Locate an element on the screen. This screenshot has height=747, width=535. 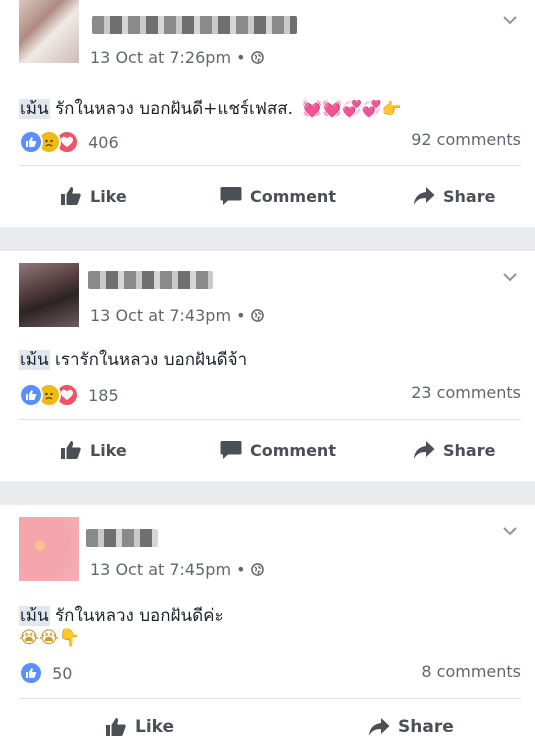
post-meta: 13 Oct at 7:26pm • is located at coordinates (177, 57).